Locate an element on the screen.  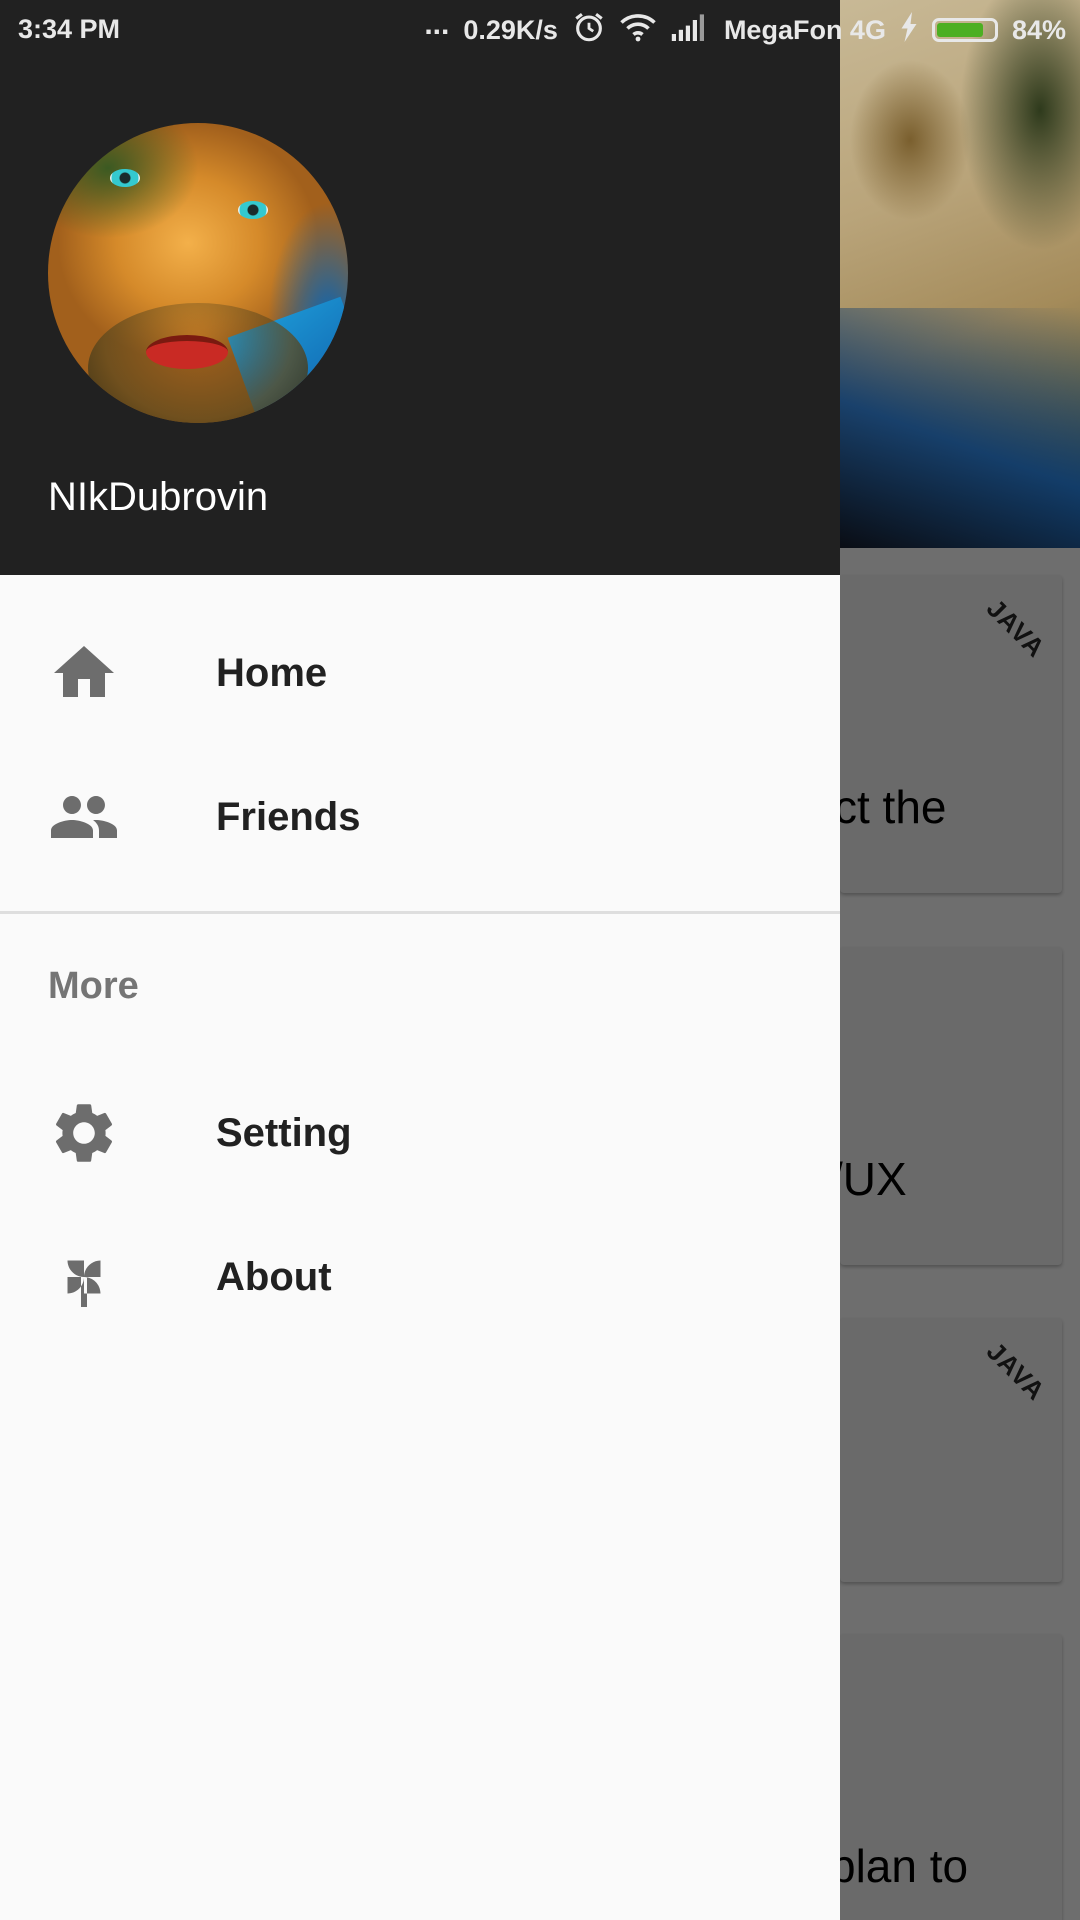
status-bar: 3:34 PM ... 0.29K/s MegaFon 4G 84% is located at coordinates (540, 30).